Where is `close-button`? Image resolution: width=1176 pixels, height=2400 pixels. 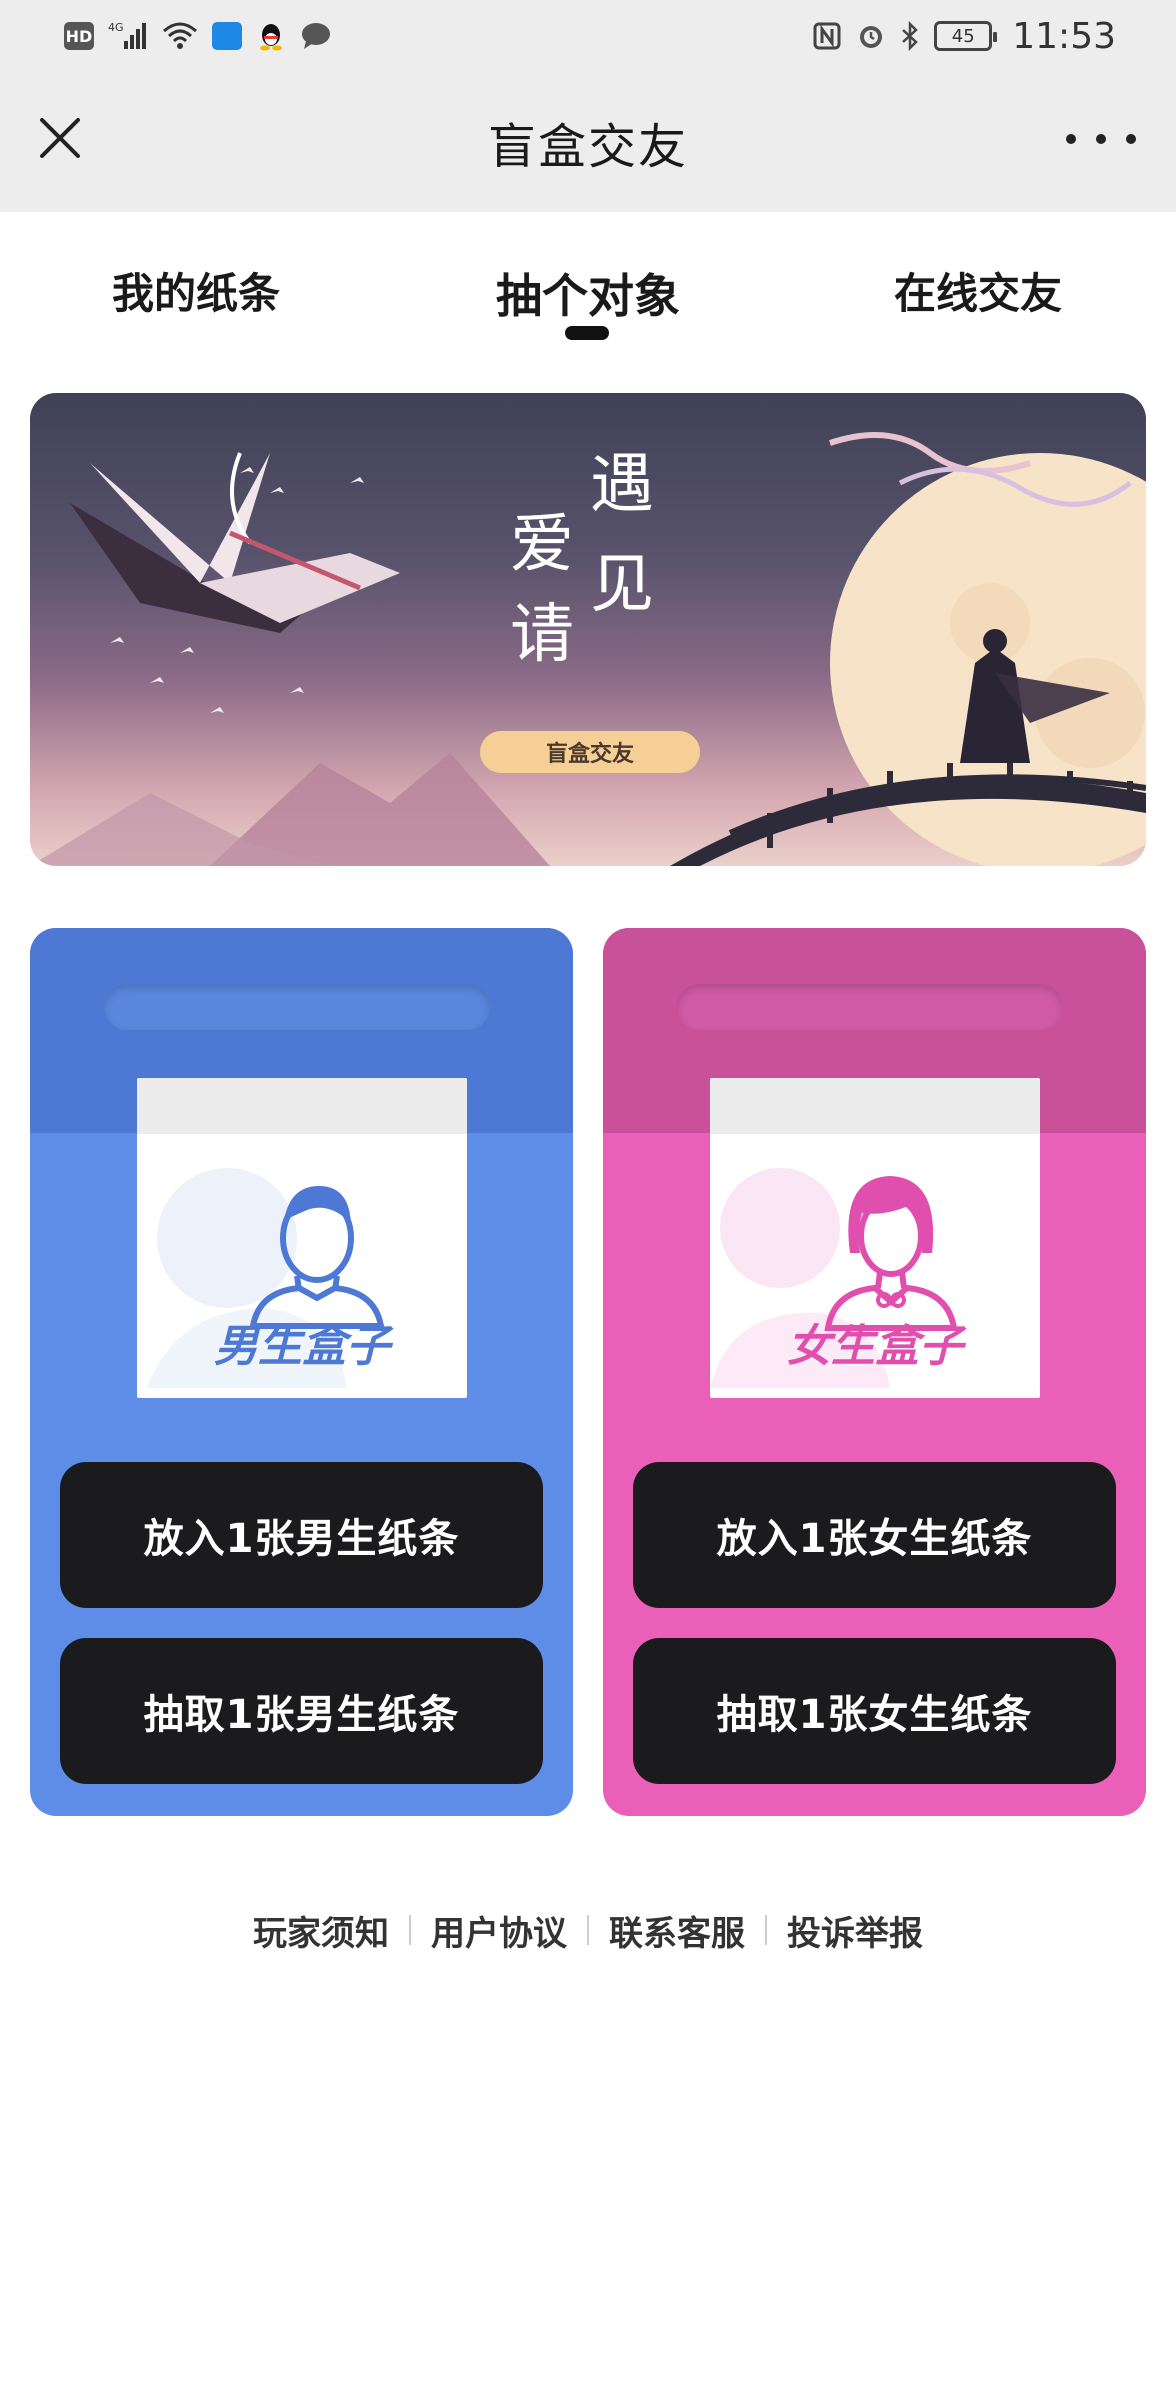 close-button is located at coordinates (60, 138).